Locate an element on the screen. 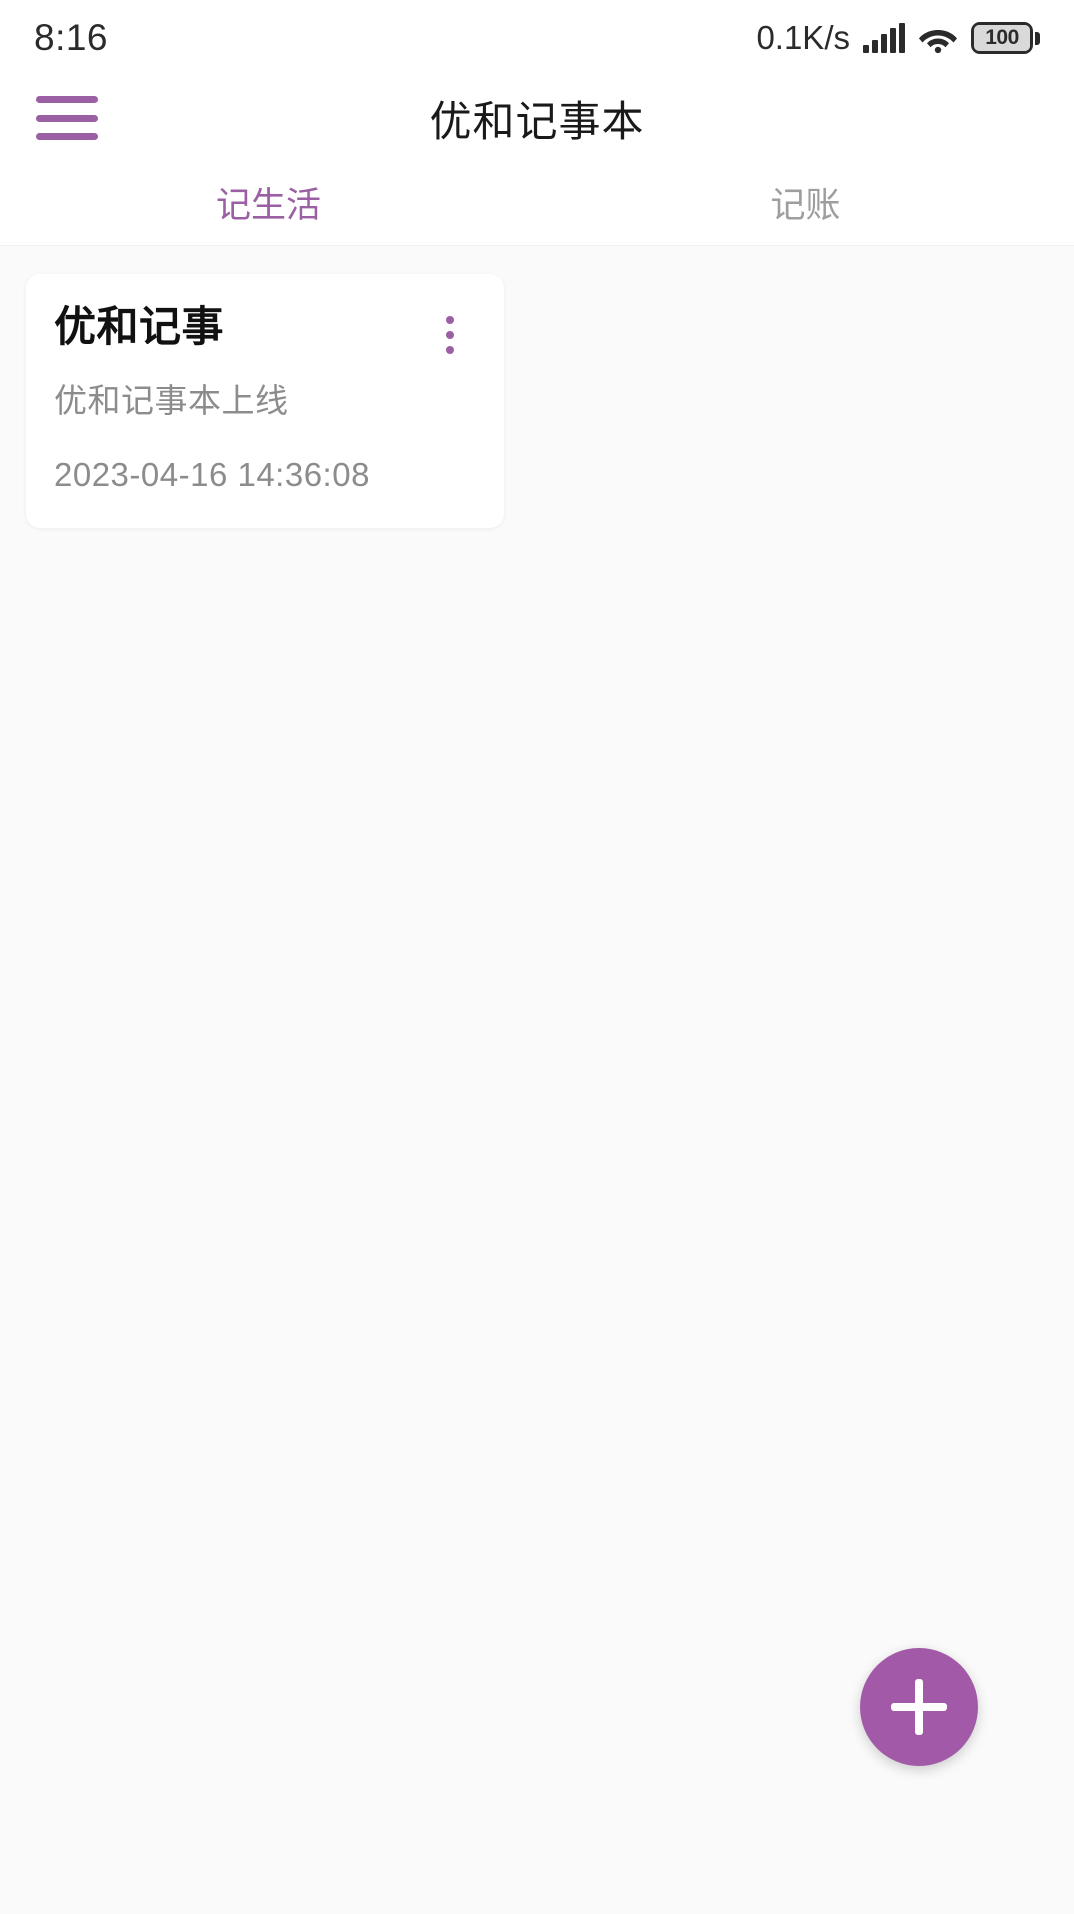  battery-icon: 100 is located at coordinates (1005, 38).